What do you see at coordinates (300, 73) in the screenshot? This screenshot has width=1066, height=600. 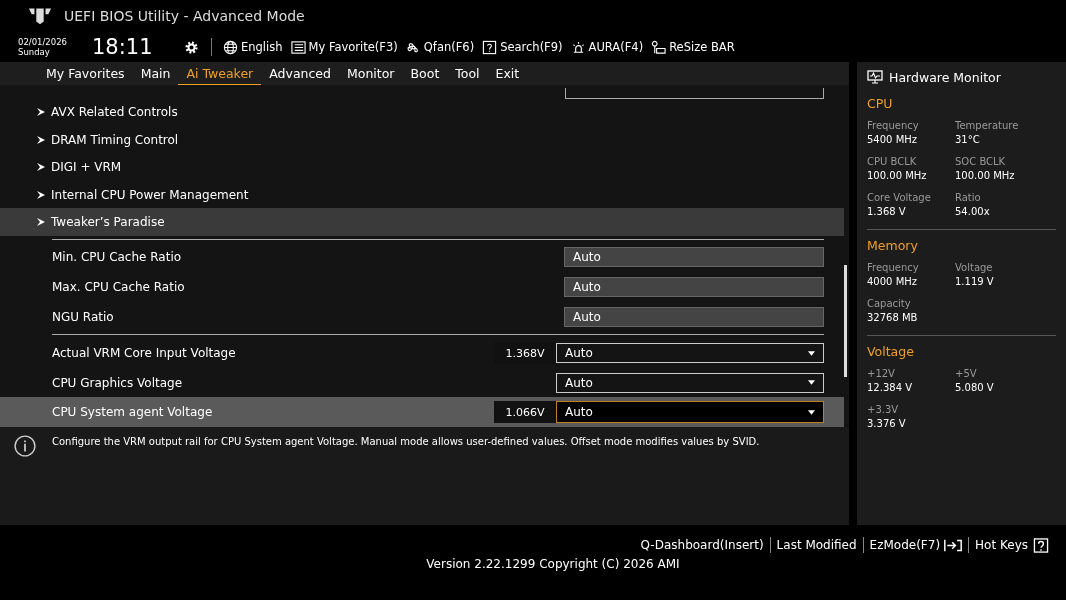 I see `menu-tab: Advanced` at bounding box center [300, 73].